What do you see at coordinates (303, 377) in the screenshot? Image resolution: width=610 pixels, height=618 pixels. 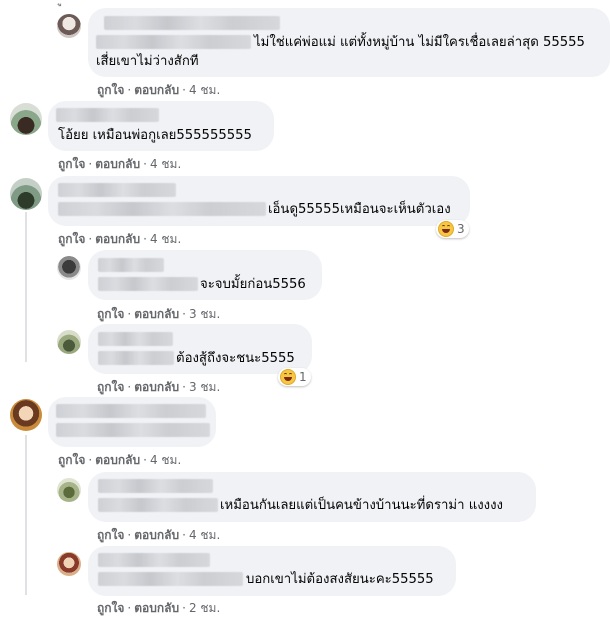 I see `reaction-count: 1` at bounding box center [303, 377].